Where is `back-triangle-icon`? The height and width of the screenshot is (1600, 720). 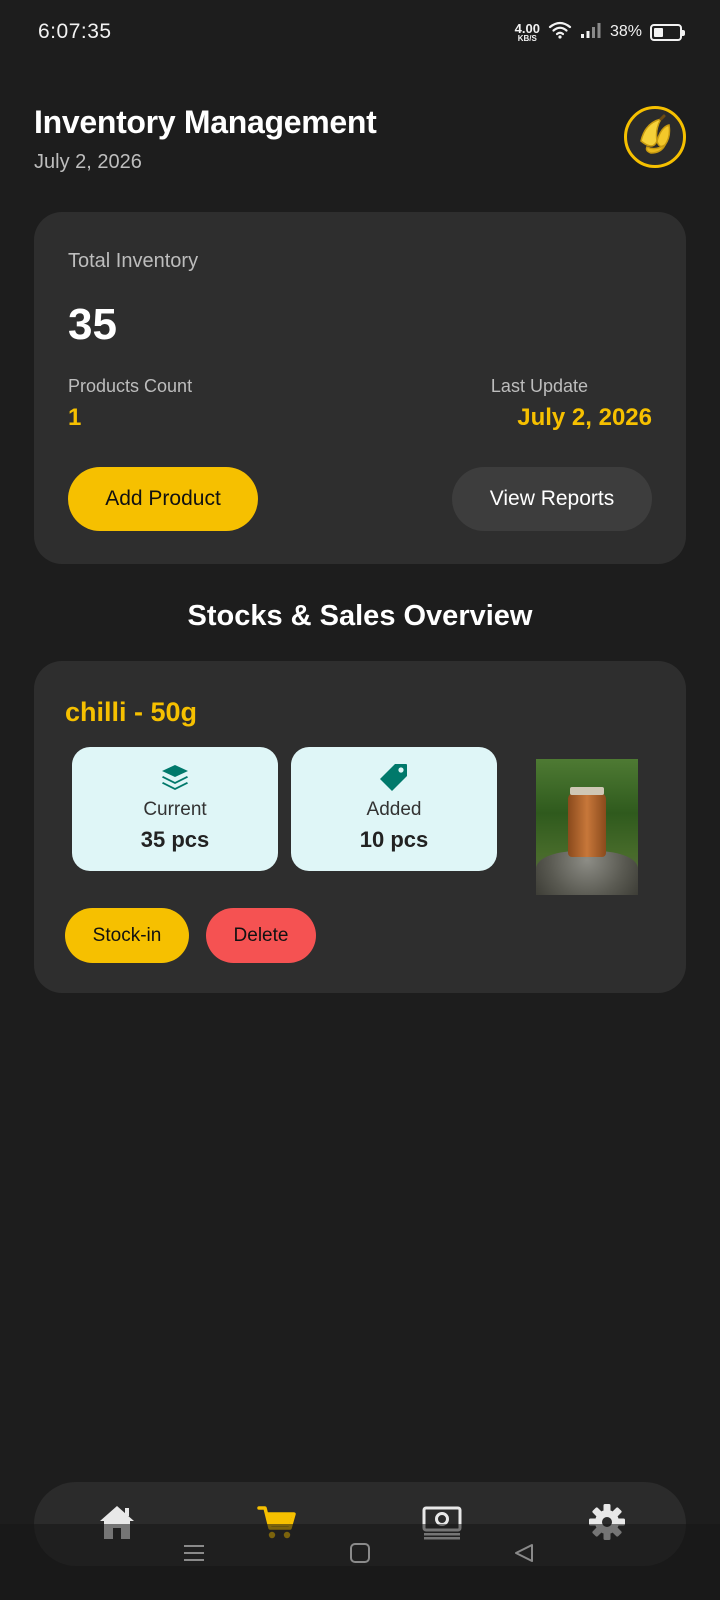
back-triangle-icon is located at coordinates (524, 1555).